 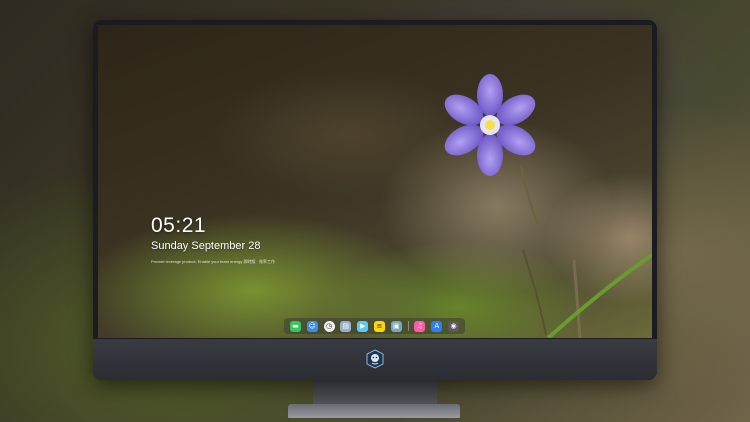 What do you see at coordinates (295, 326) in the screenshot?
I see `messages-icon: ▬` at bounding box center [295, 326].